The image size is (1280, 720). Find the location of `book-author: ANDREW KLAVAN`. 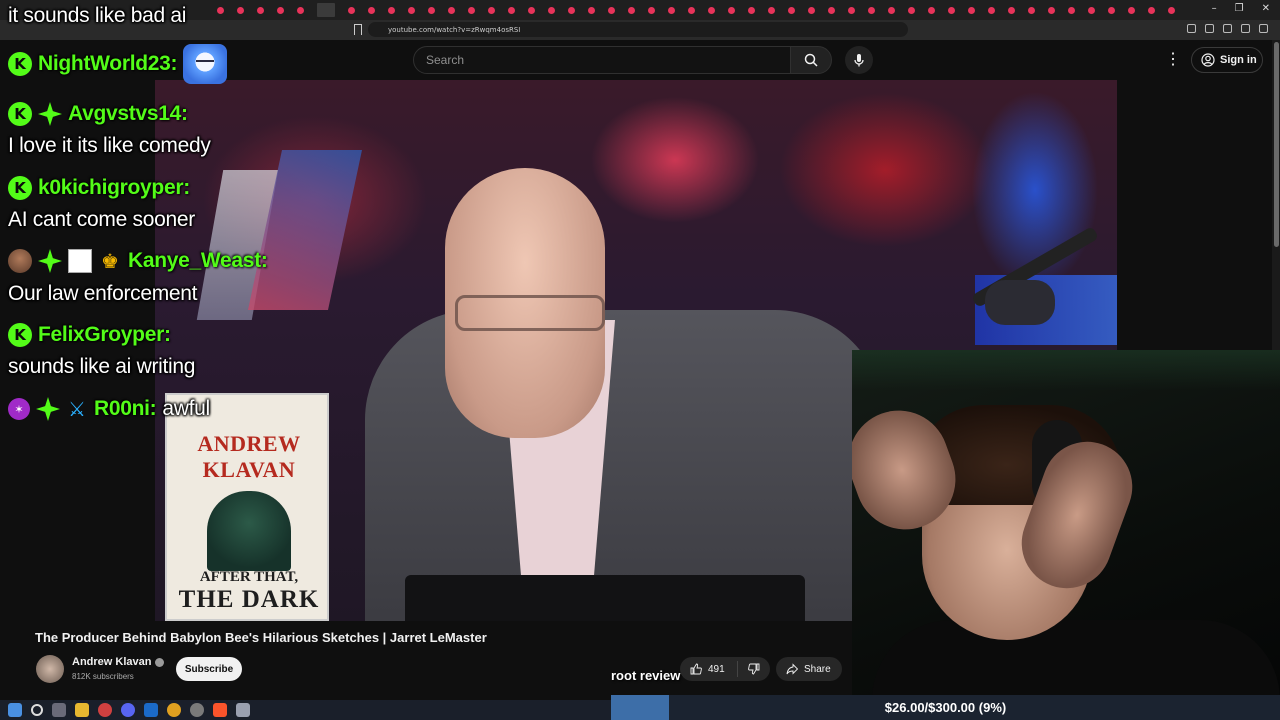

book-author: ANDREW KLAVAN is located at coordinates (249, 457).